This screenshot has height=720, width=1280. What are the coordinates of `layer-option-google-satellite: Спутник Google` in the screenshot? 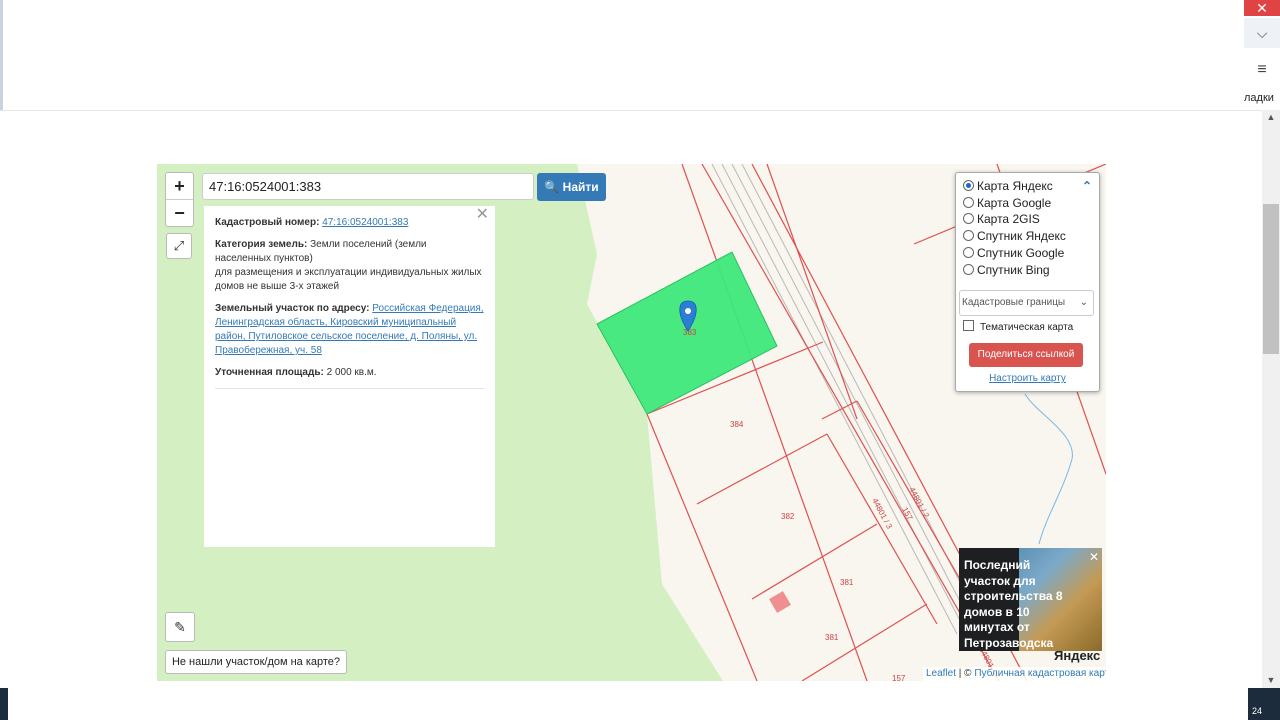 It's located at (1013, 253).